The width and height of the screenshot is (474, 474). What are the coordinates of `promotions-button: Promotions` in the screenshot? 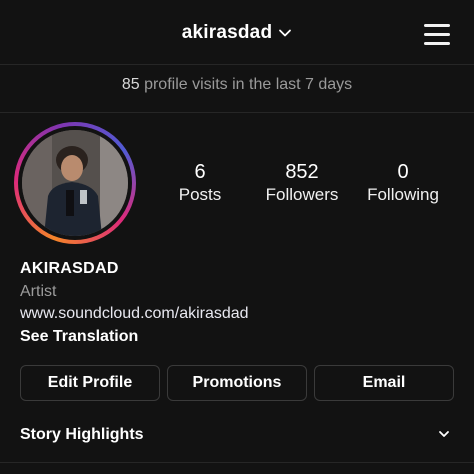 It's located at (237, 383).